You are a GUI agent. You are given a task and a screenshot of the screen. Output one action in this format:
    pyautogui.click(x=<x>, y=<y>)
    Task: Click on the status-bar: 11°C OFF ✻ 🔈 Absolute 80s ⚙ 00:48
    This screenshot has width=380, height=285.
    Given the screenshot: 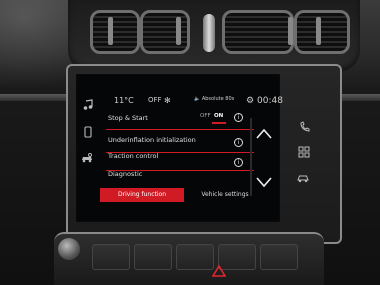 What is the action you would take?
    pyautogui.click(x=201, y=101)
    